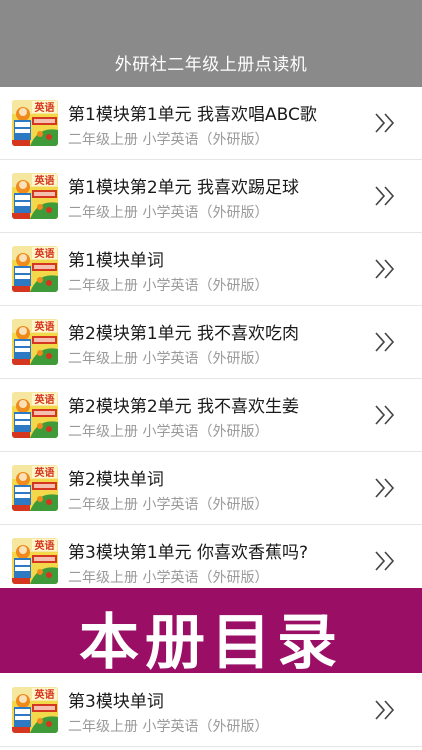 This screenshot has width=422, height=750. What do you see at coordinates (116, 261) in the screenshot?
I see `lesson-title: 第1模块单词` at bounding box center [116, 261].